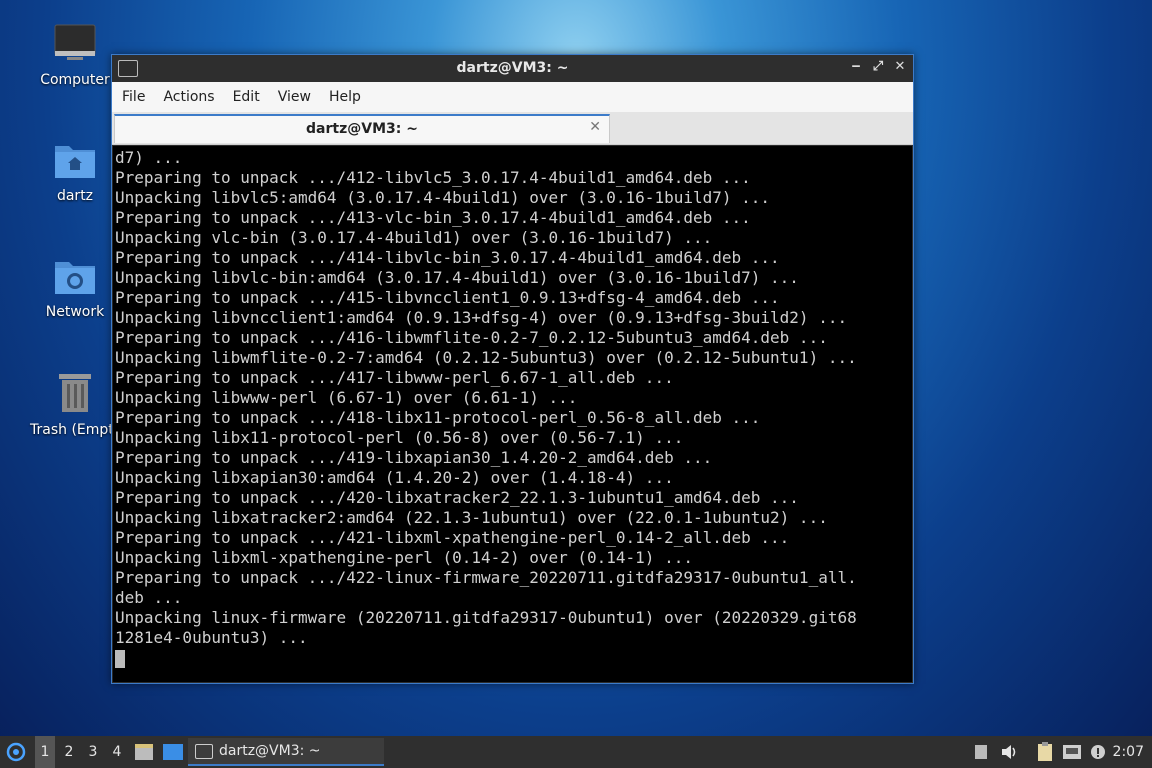 This screenshot has height=768, width=1152. I want to click on taskbar-terminal-button: dartz@VM3: ~, so click(286, 752).